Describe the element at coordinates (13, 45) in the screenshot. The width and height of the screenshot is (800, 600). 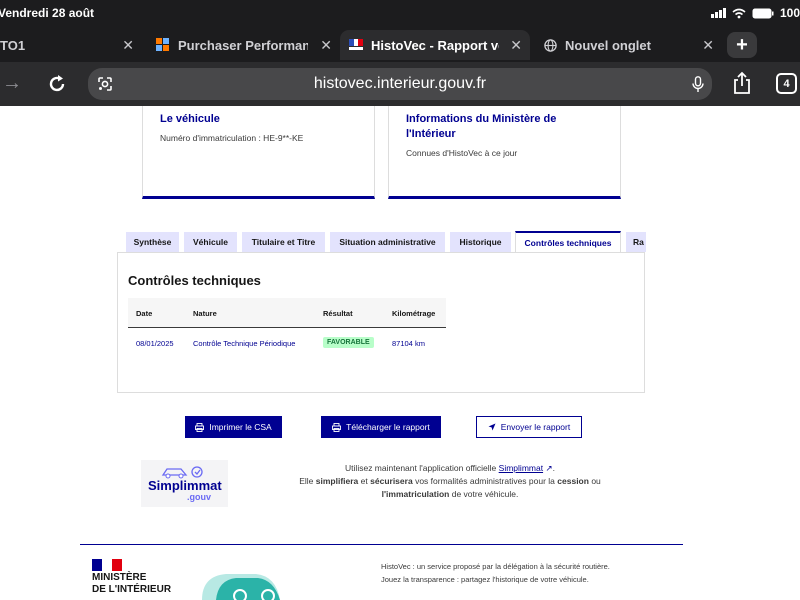
I see `tab-label: TO1` at that location.